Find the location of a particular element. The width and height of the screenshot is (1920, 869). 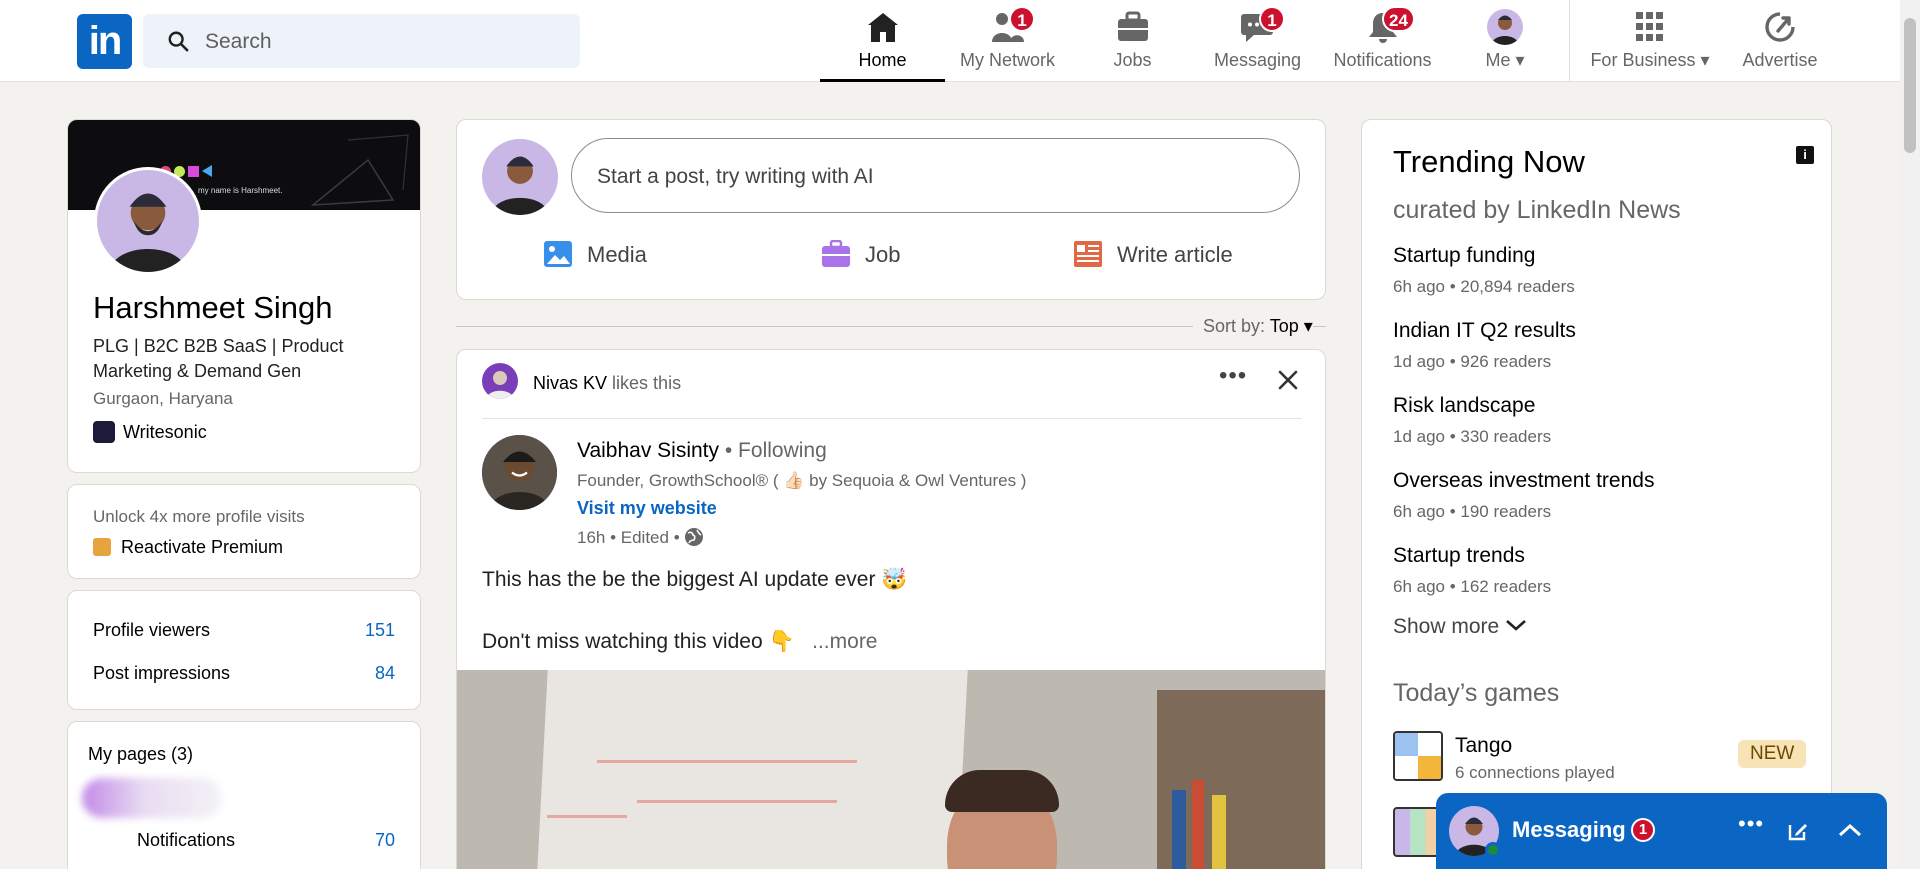

nav-messaging: 1 Messaging is located at coordinates (1257, 41).